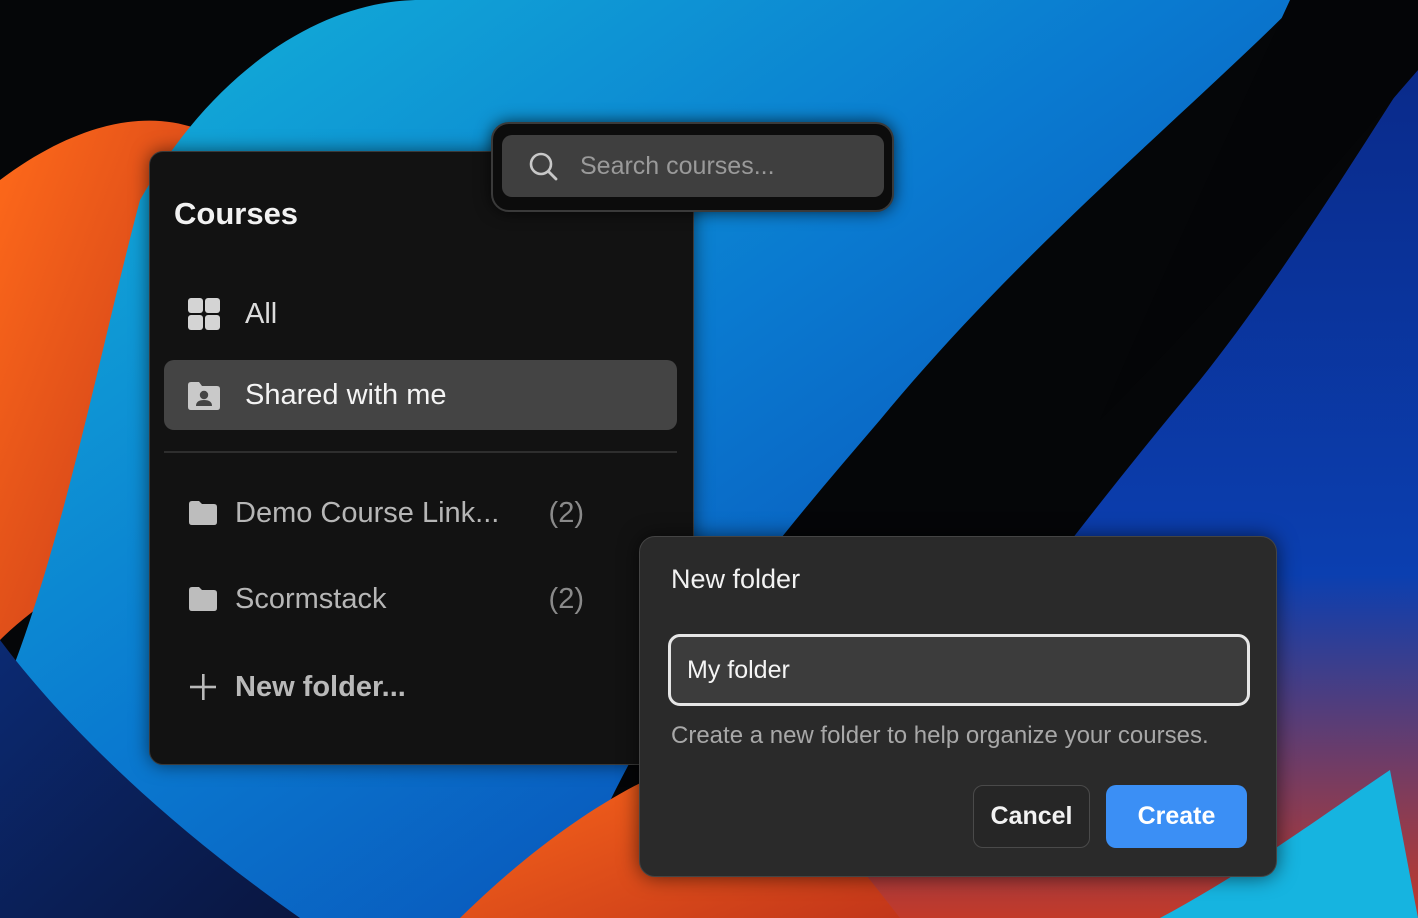 The width and height of the screenshot is (1418, 918). What do you see at coordinates (1176, 816) in the screenshot?
I see `create-button: Create` at bounding box center [1176, 816].